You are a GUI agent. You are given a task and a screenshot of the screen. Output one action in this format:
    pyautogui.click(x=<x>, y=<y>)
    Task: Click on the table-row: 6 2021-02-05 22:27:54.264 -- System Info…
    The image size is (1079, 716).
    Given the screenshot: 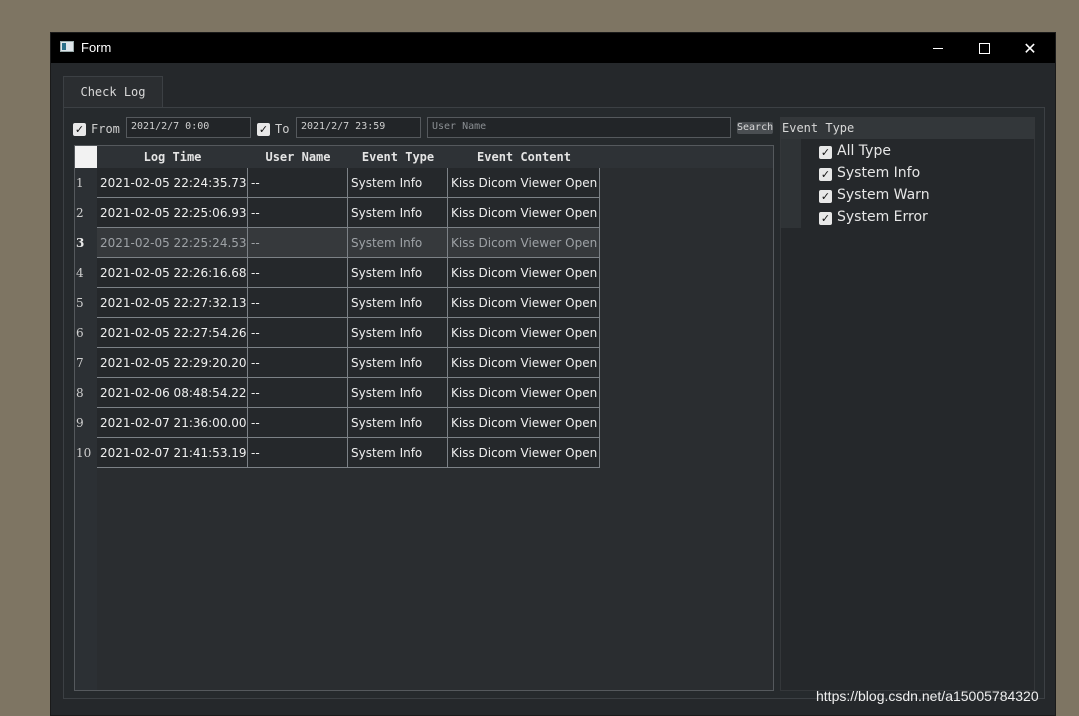 What is the action you would take?
    pyautogui.click(x=337, y=333)
    